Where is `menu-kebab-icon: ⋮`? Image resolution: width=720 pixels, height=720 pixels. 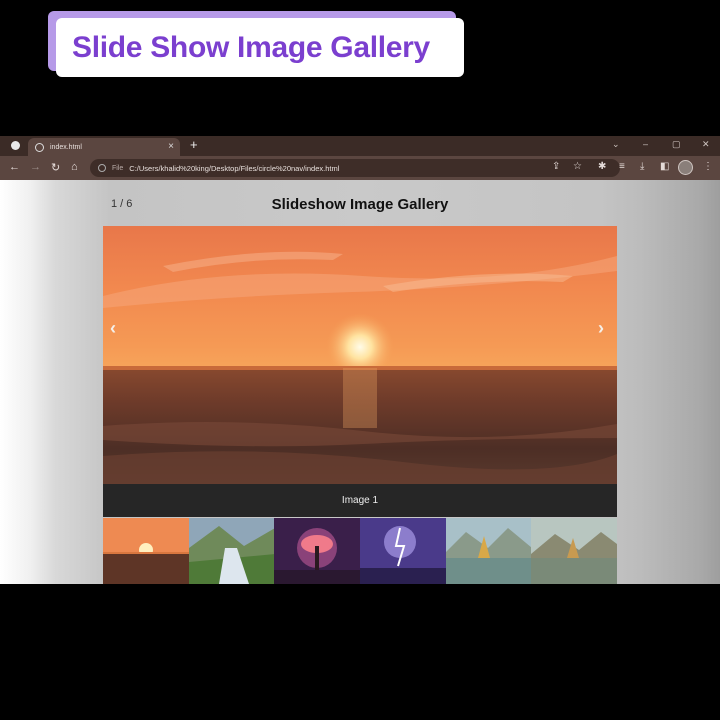 menu-kebab-icon: ⋮ is located at coordinates (708, 166).